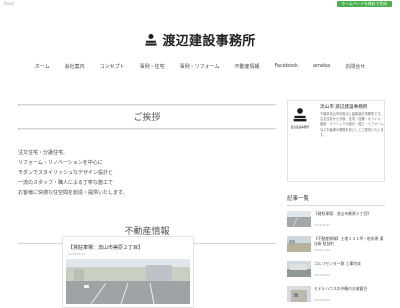 The image size is (400, 308). I want to click on greeting-line: リフォーム・リノベーションを中心に, so click(60, 163).